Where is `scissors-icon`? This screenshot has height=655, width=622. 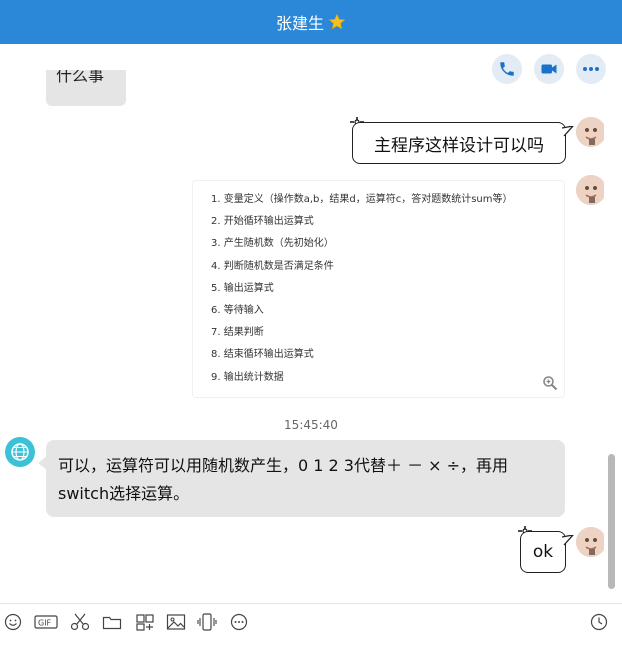
scissors-icon is located at coordinates (80, 622).